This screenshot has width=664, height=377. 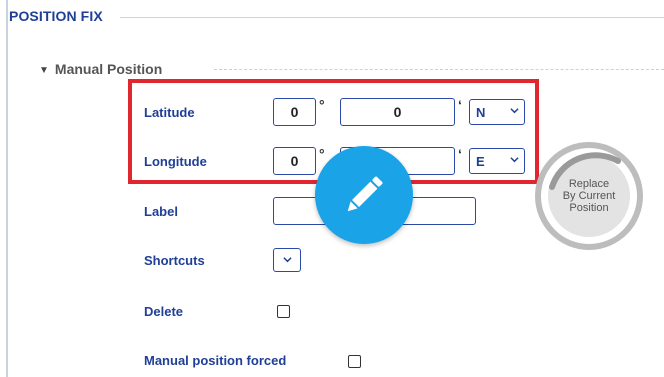 What do you see at coordinates (354, 361) in the screenshot?
I see `manual-forced-checkbox` at bounding box center [354, 361].